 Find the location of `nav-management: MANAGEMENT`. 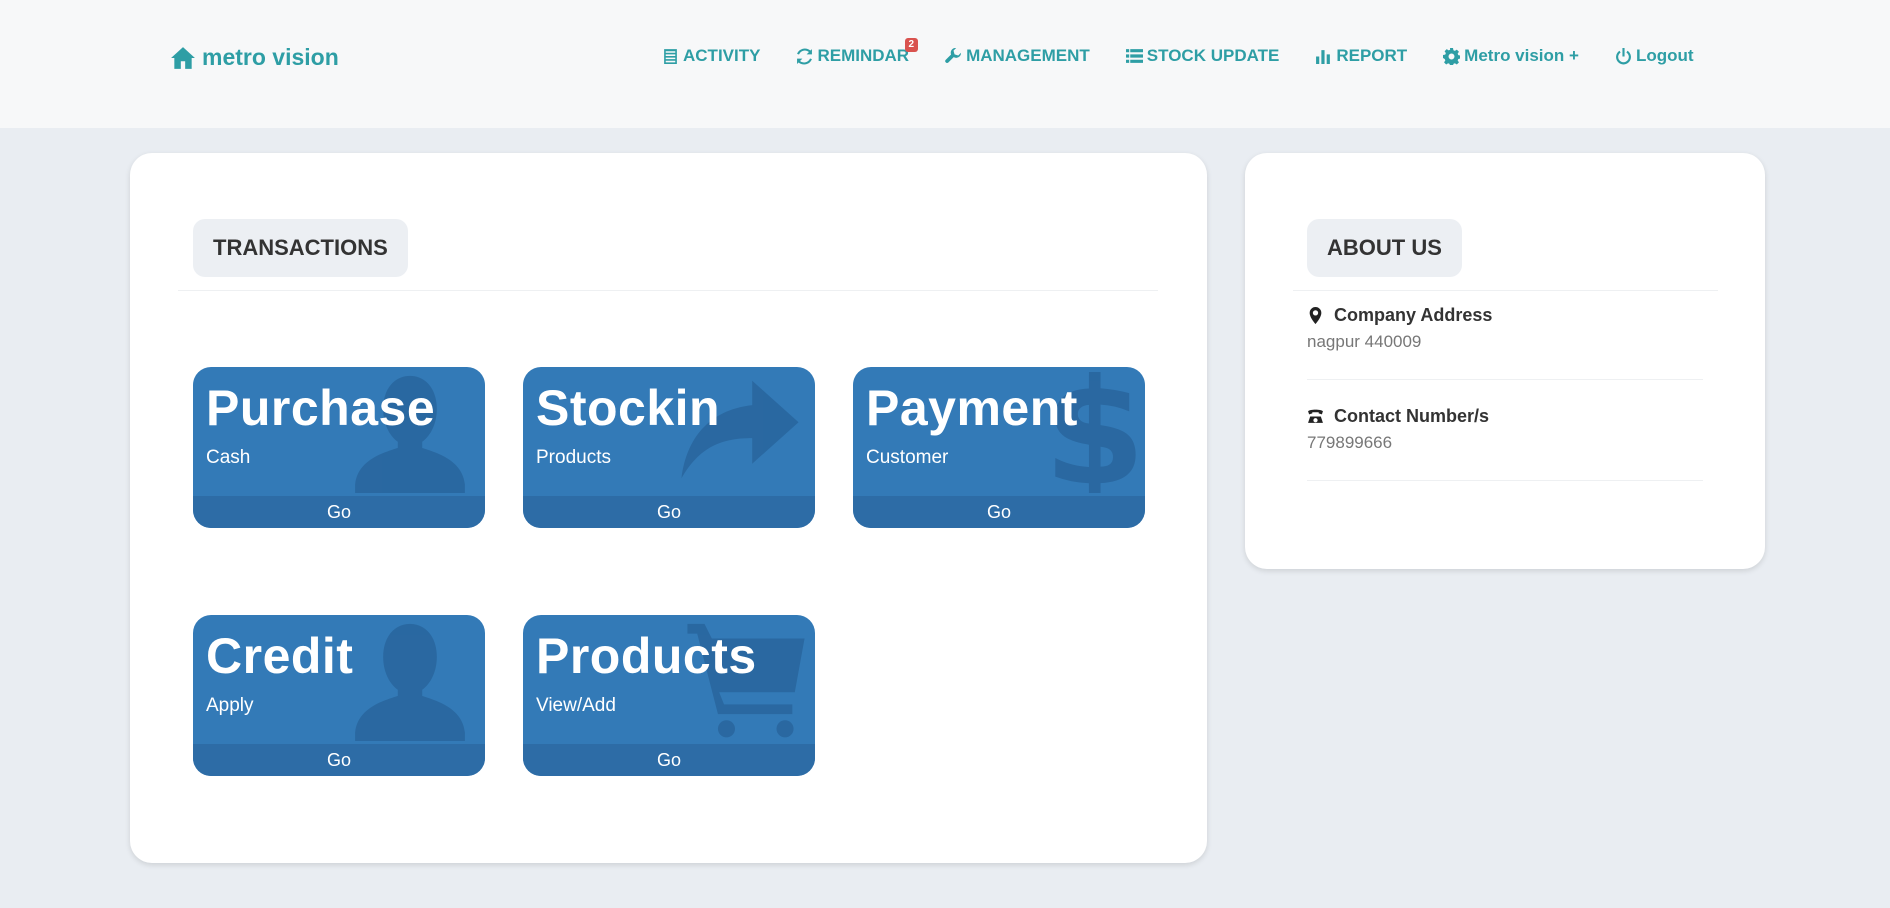

nav-management: MANAGEMENT is located at coordinates (1017, 56).